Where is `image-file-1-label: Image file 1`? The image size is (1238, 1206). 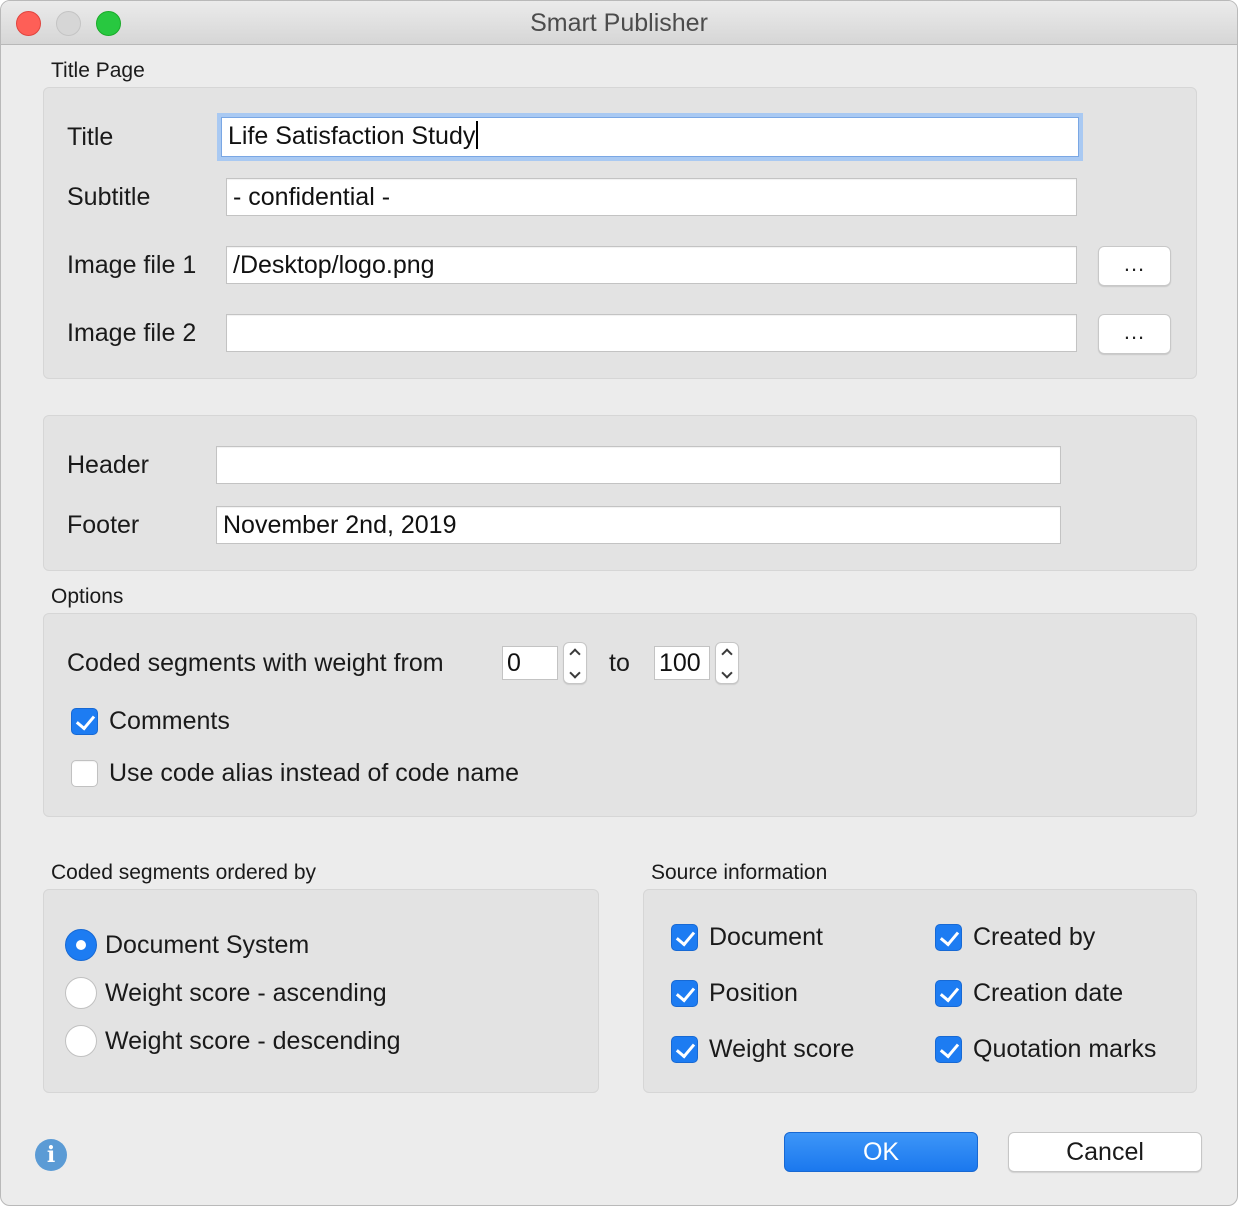 image-file-1-label: Image file 1 is located at coordinates (132, 265).